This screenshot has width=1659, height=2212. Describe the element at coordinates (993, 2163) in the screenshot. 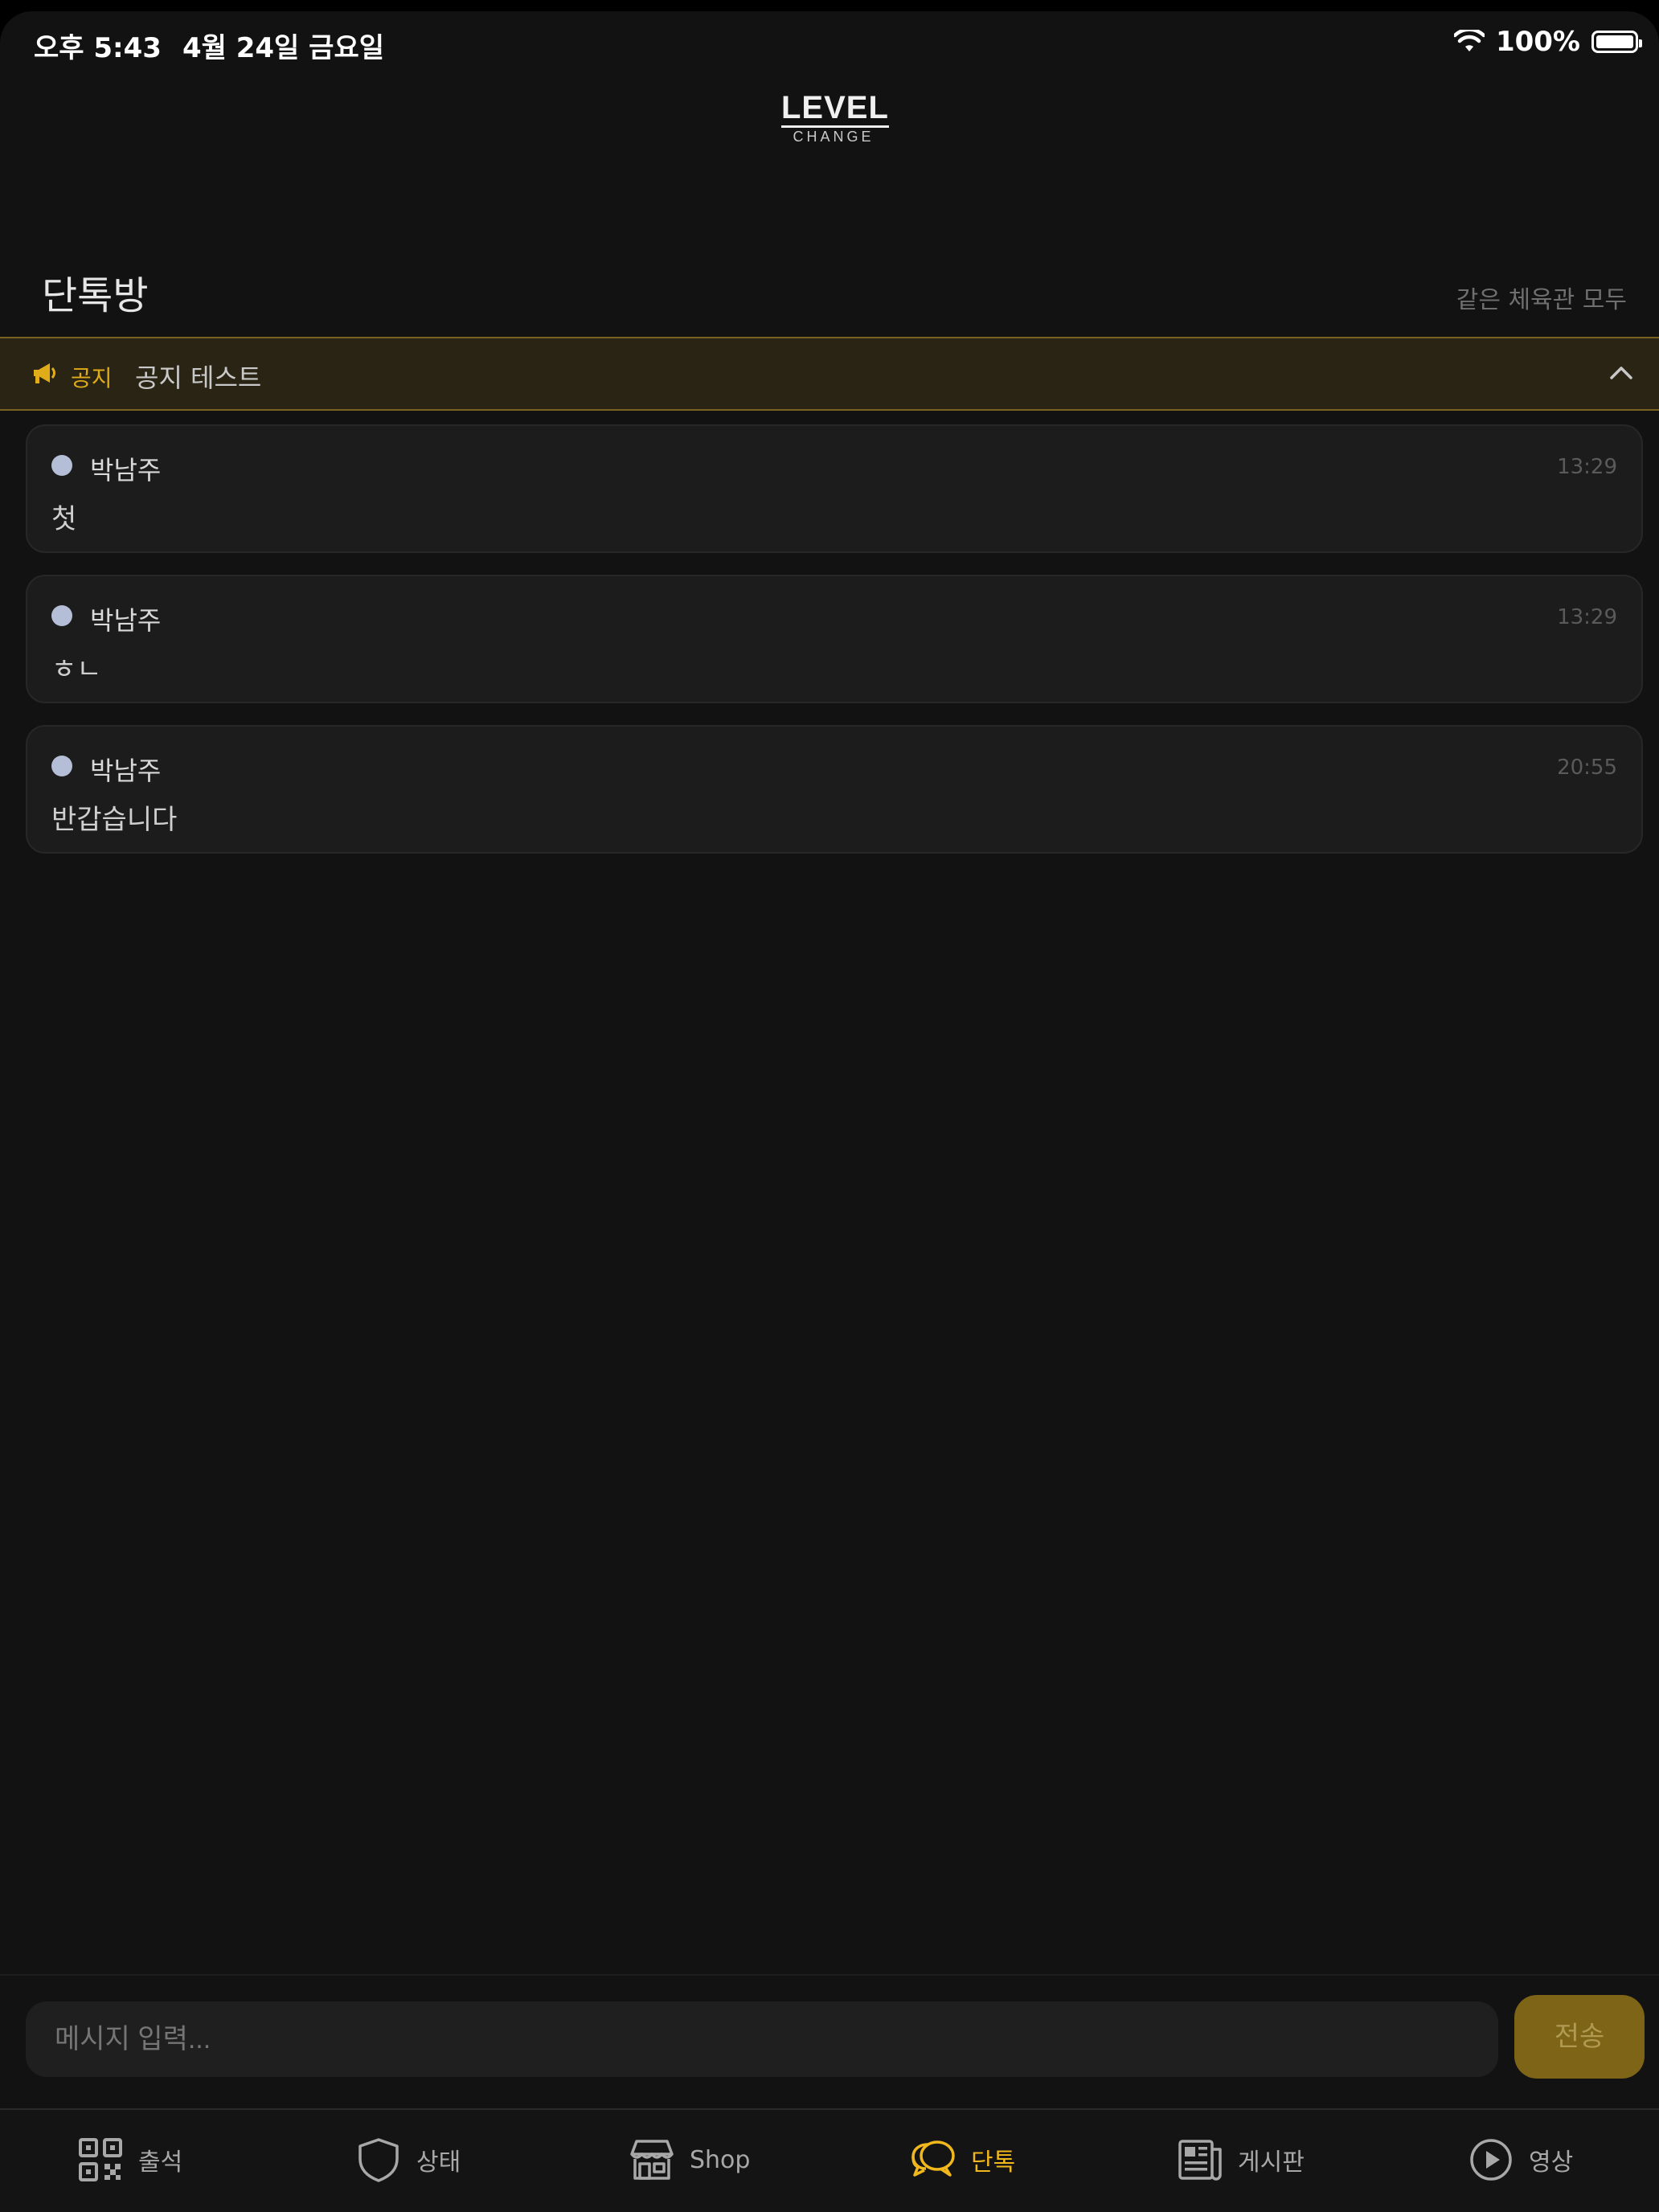

I see `tab-label: 단톡` at that location.